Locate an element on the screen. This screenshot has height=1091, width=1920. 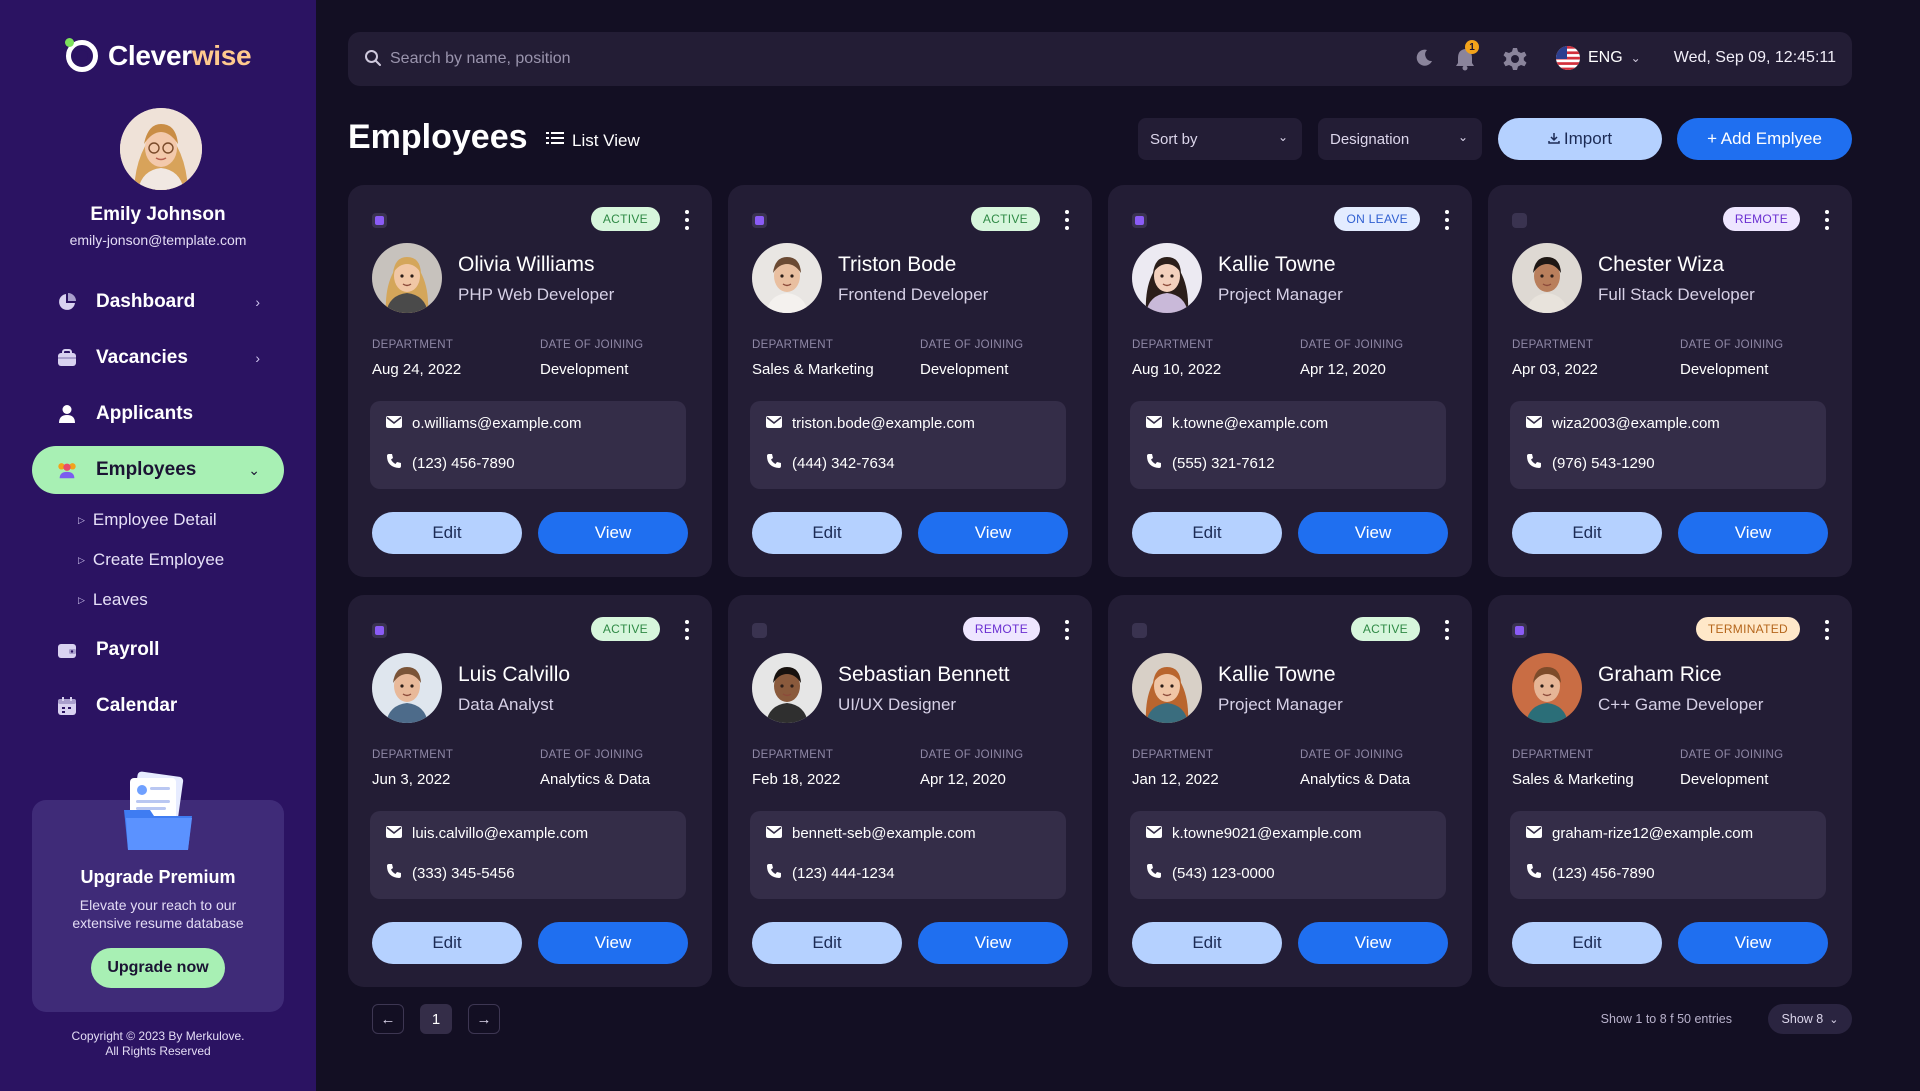
moon-icon is located at coordinates (1424, 60).